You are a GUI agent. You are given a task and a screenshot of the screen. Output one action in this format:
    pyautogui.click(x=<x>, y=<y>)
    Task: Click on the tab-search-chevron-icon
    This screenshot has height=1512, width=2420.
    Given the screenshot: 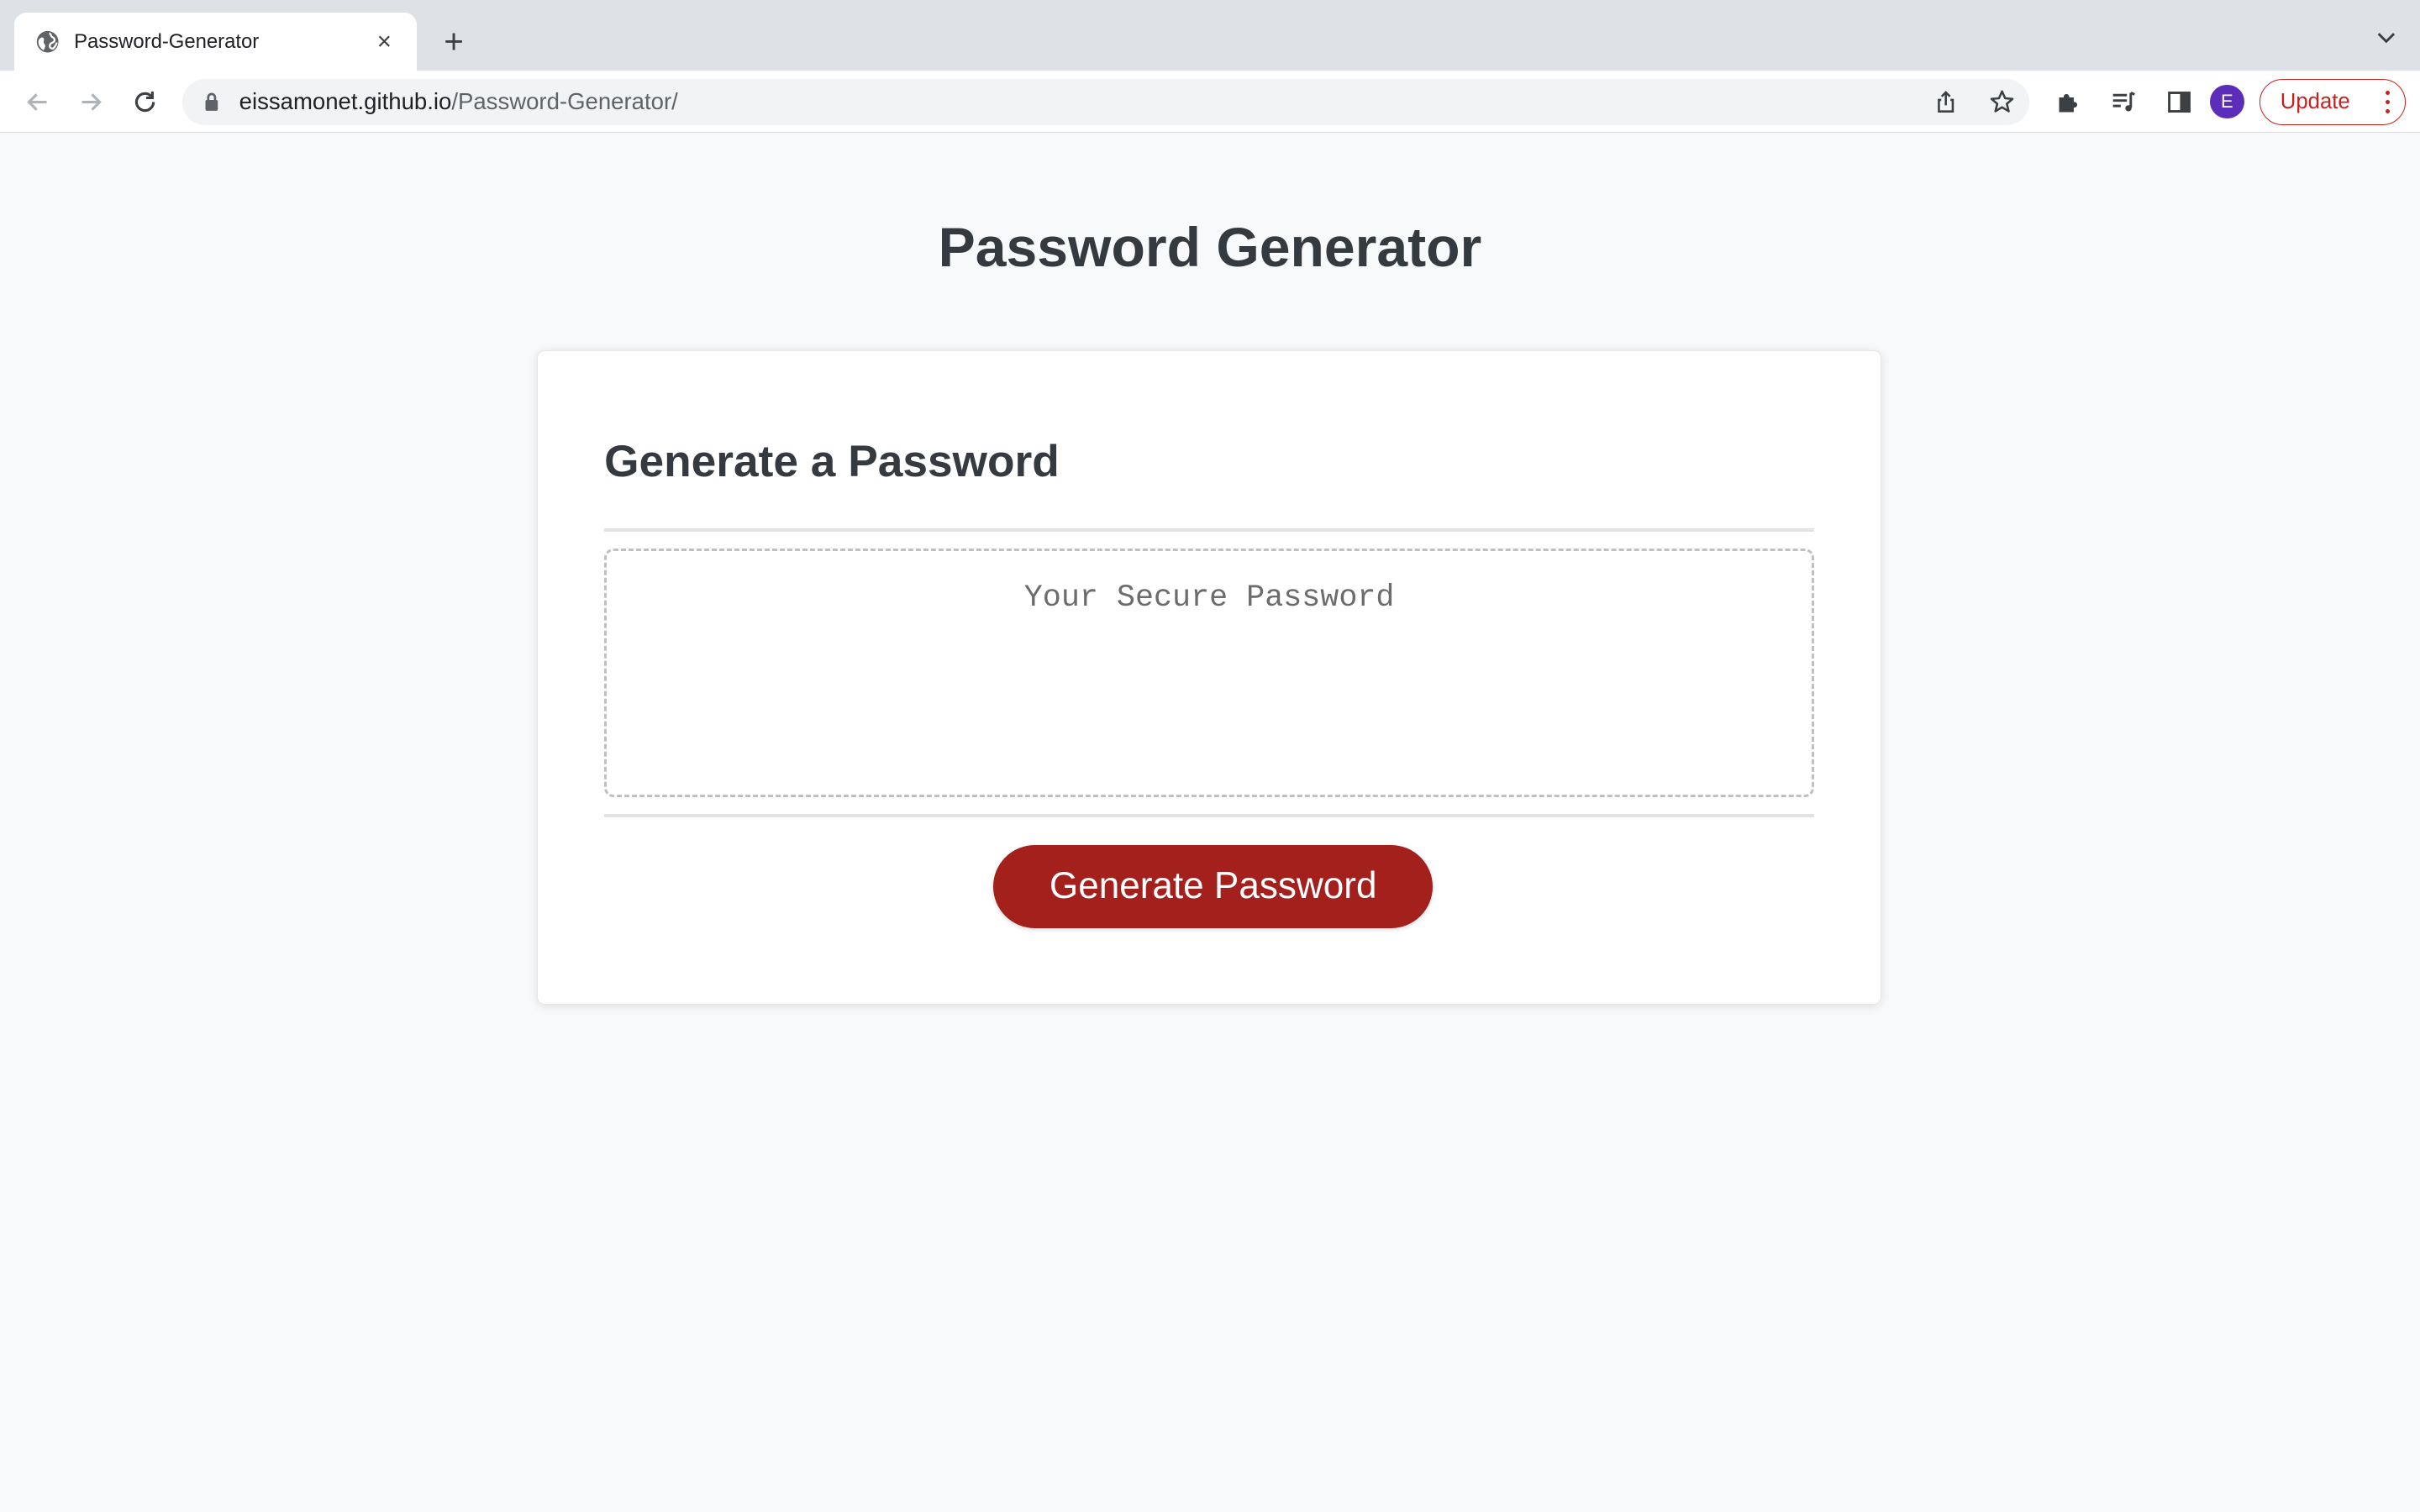 What is the action you would take?
    pyautogui.click(x=2386, y=36)
    